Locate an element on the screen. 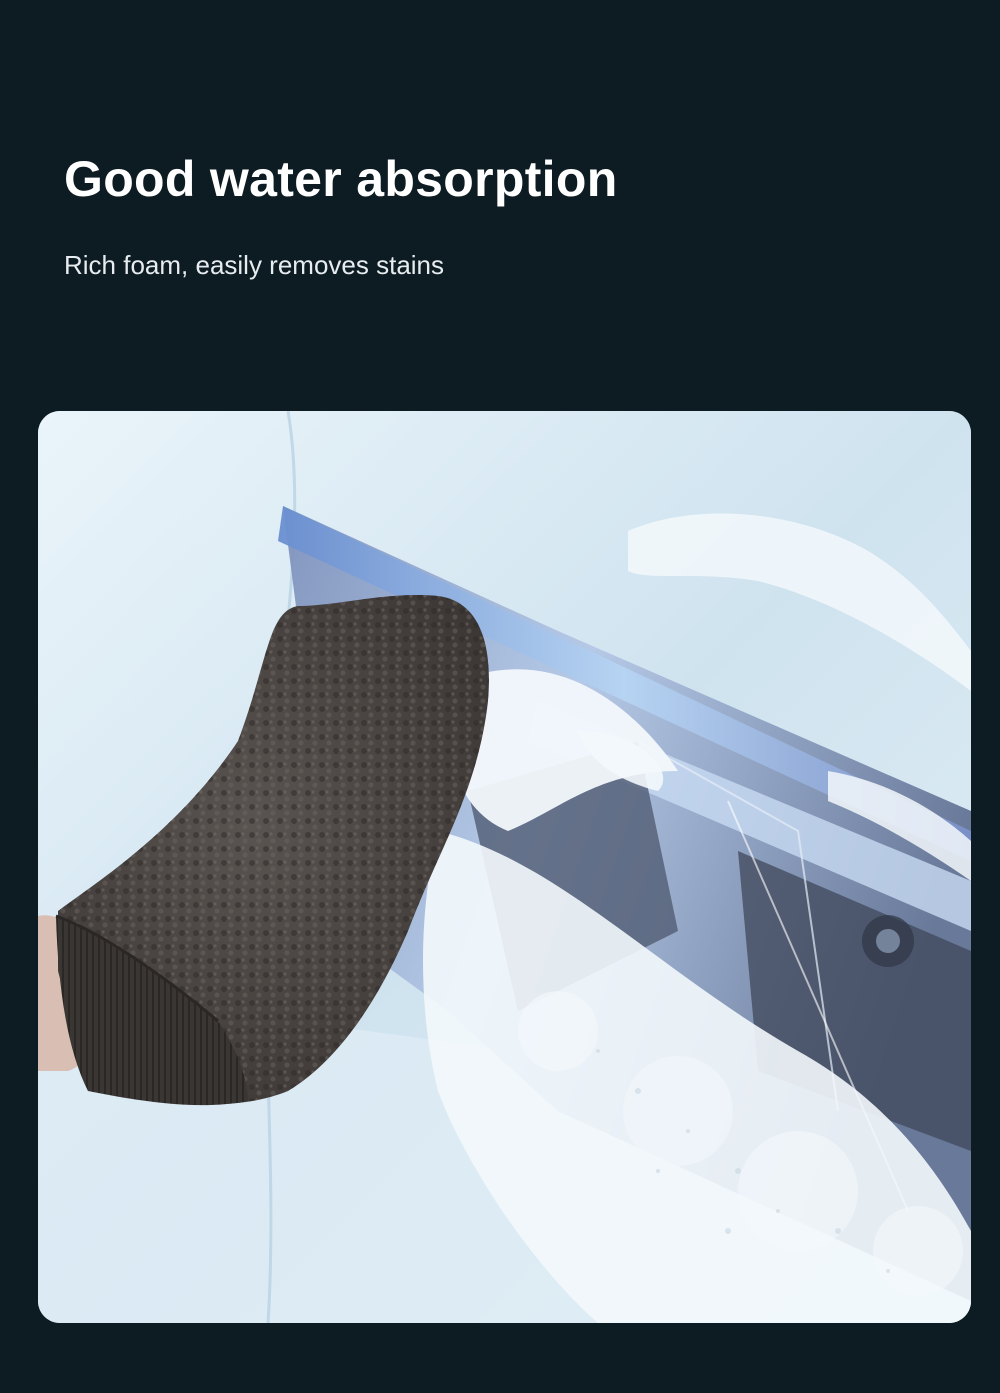 This screenshot has height=1393, width=1000. headline: Good water absorption is located at coordinates (341, 179).